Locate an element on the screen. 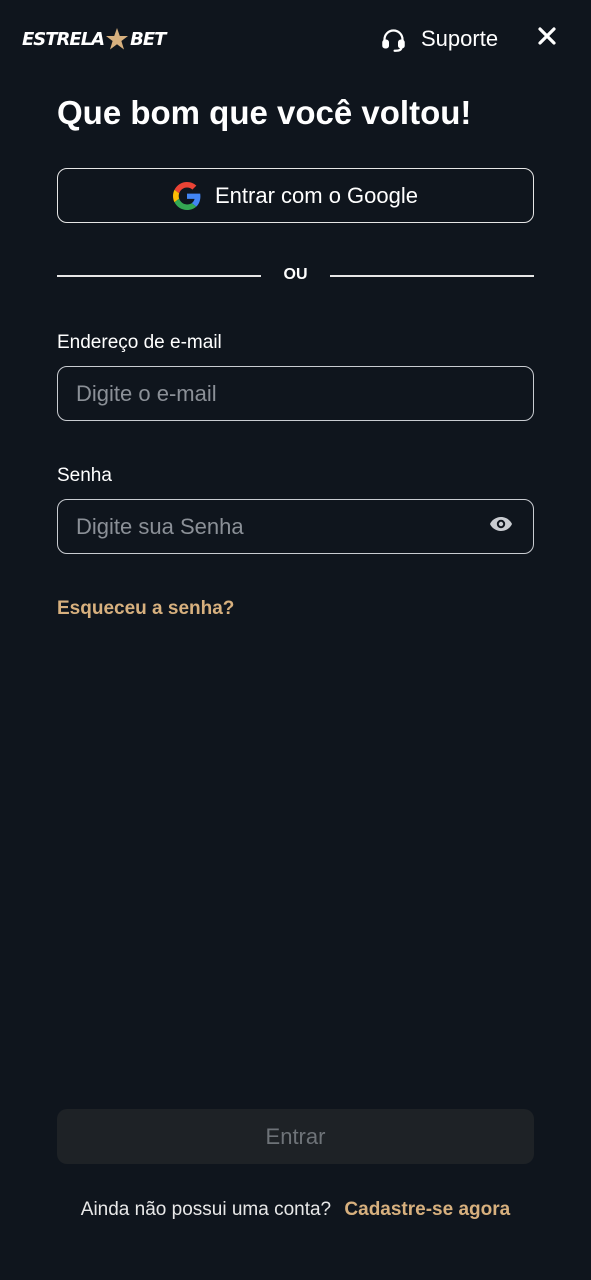 The height and width of the screenshot is (1280, 591). eye-icon is located at coordinates (501, 526).